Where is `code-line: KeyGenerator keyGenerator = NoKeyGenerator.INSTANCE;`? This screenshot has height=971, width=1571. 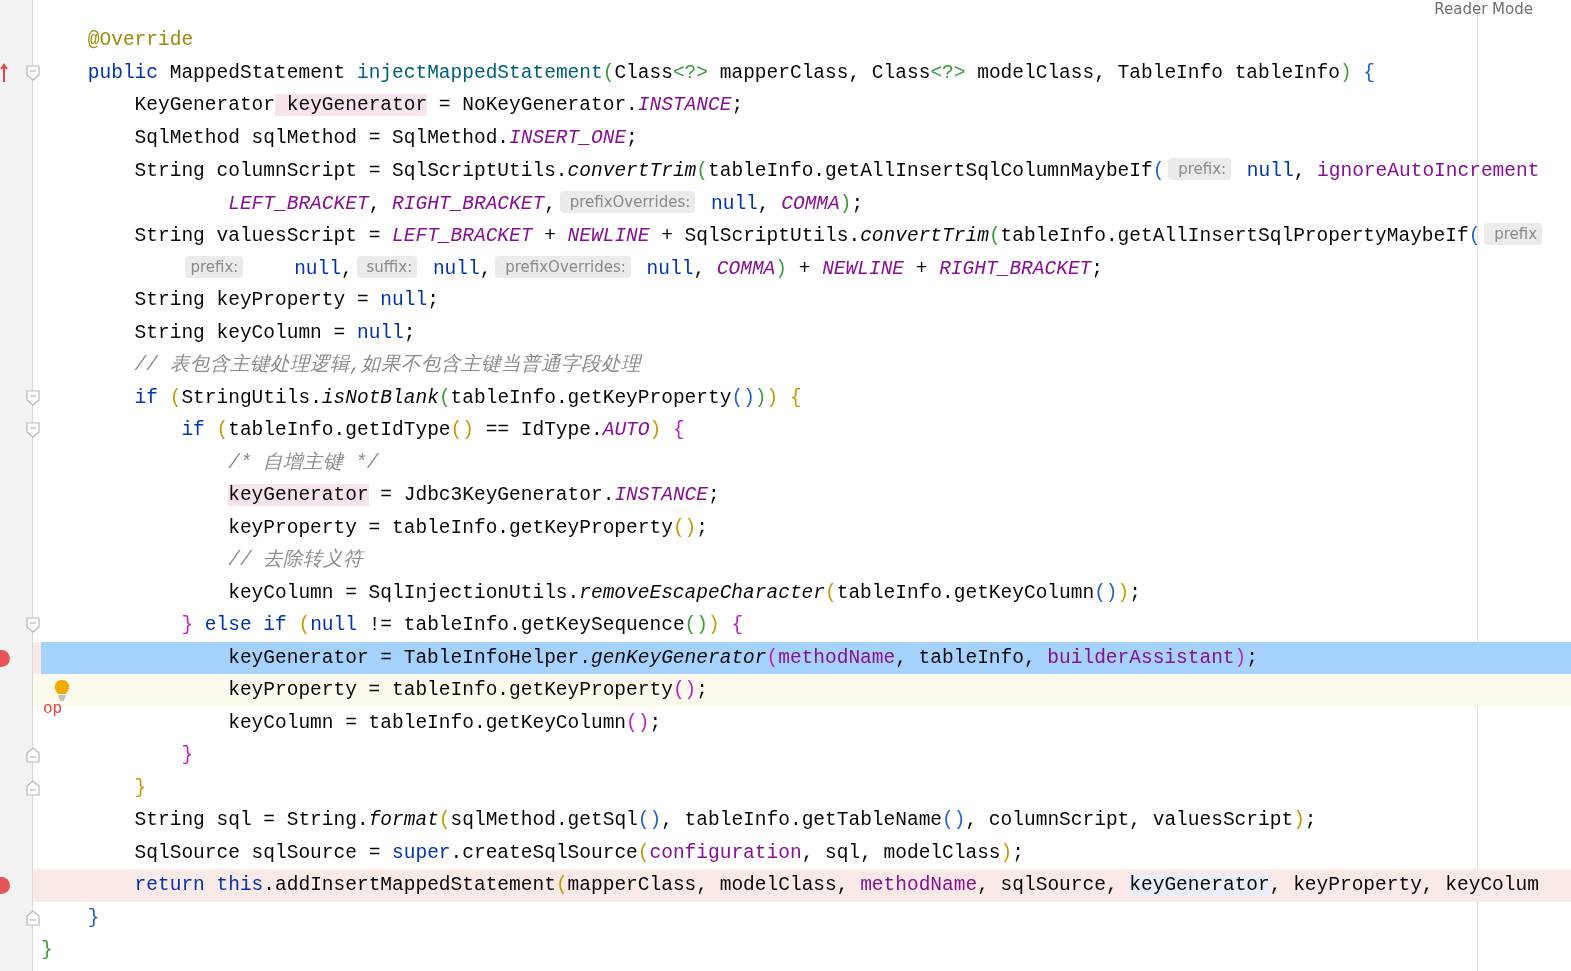 code-line: KeyGenerator keyGenerator = NoKeyGenerator.INSTANCE; is located at coordinates (439, 105).